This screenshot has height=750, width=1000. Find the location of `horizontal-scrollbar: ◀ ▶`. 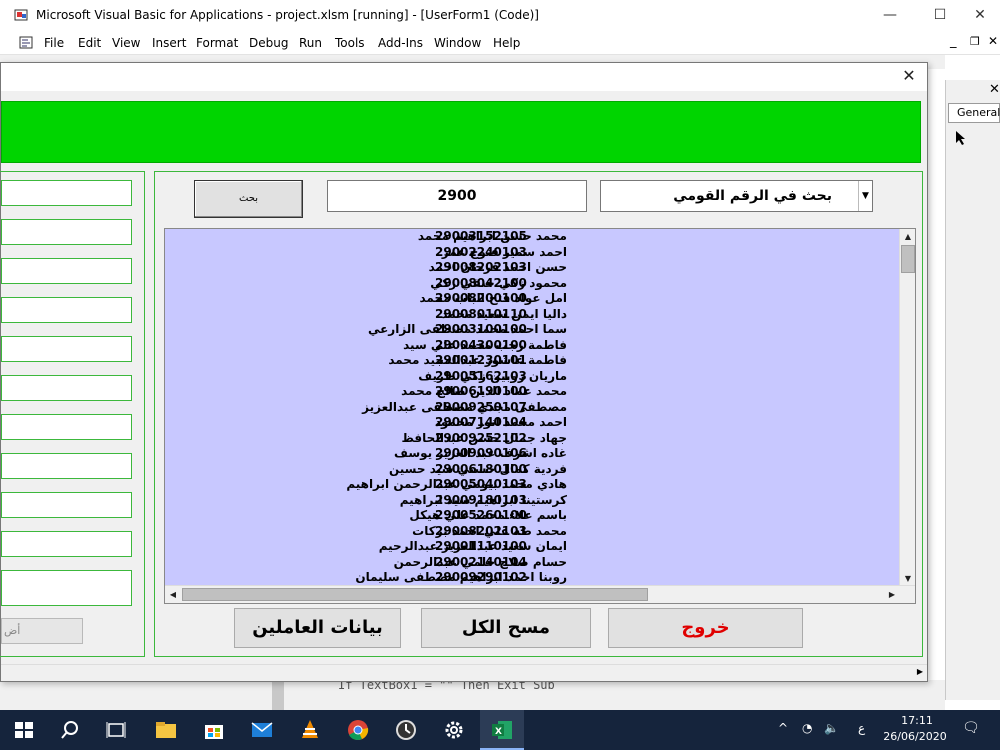

horizontal-scrollbar: ◀ ▶ is located at coordinates (540, 594).